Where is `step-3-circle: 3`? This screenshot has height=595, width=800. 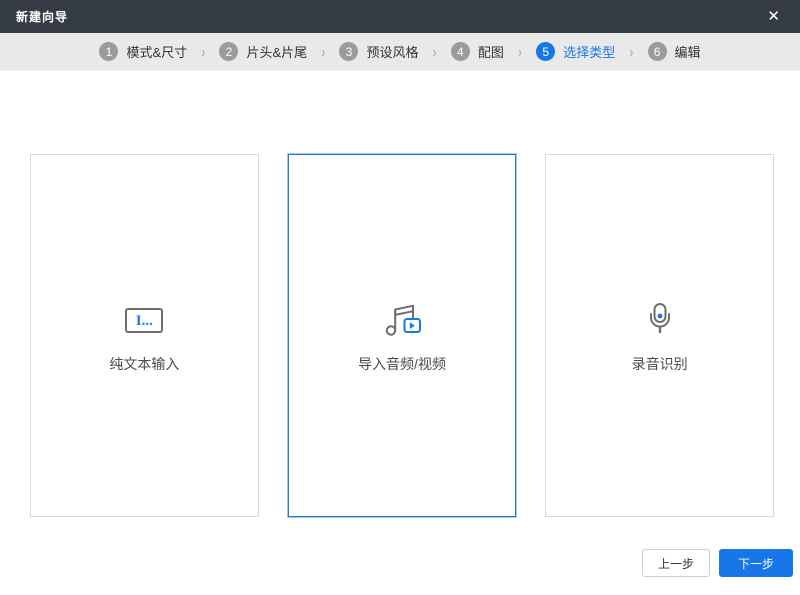 step-3-circle: 3 is located at coordinates (349, 51).